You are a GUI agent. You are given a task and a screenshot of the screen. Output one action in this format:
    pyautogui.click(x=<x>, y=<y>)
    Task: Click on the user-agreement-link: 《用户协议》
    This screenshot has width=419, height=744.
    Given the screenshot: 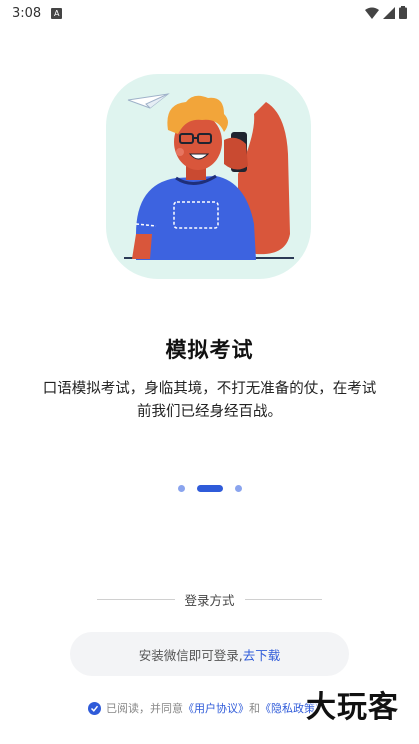 What is the action you would take?
    pyautogui.click(x=216, y=708)
    